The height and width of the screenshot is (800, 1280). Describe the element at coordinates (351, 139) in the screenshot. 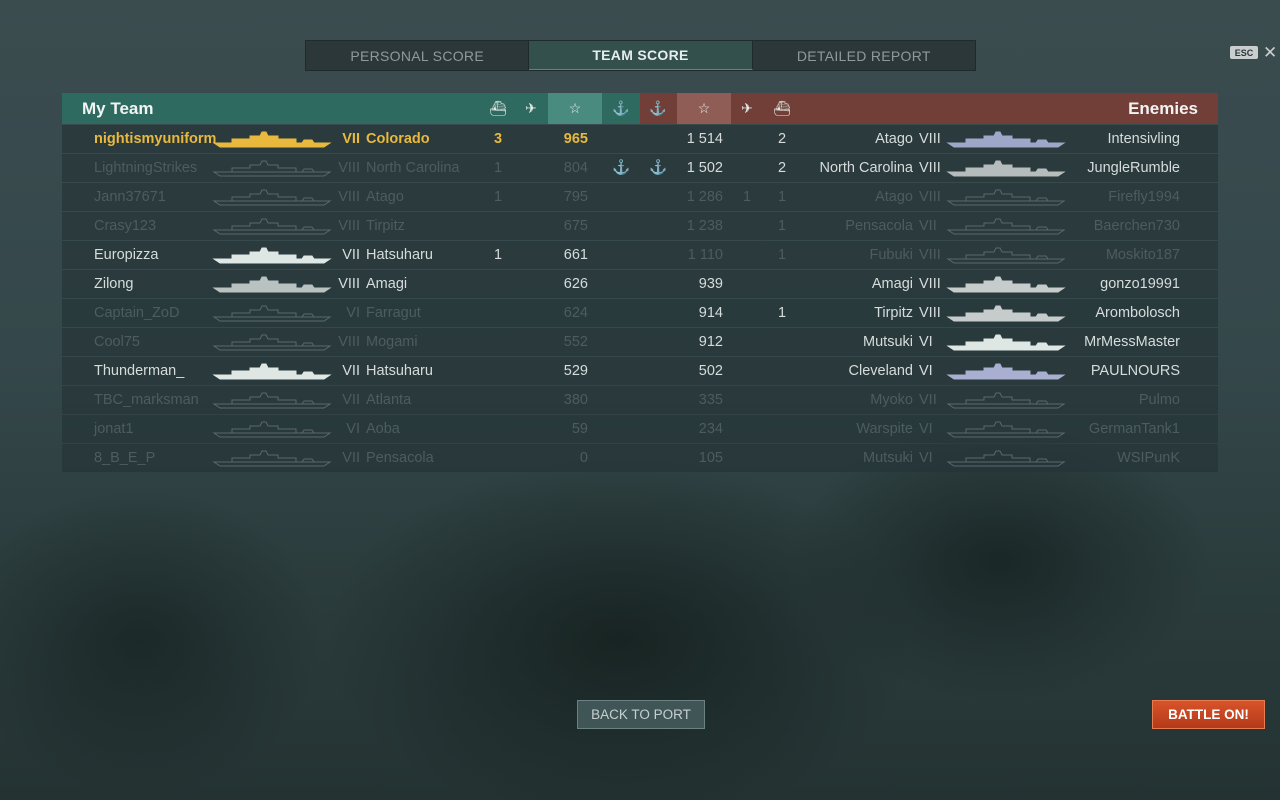

I see `table-row: nightismyuniform VII Colorado 3 965` at that location.